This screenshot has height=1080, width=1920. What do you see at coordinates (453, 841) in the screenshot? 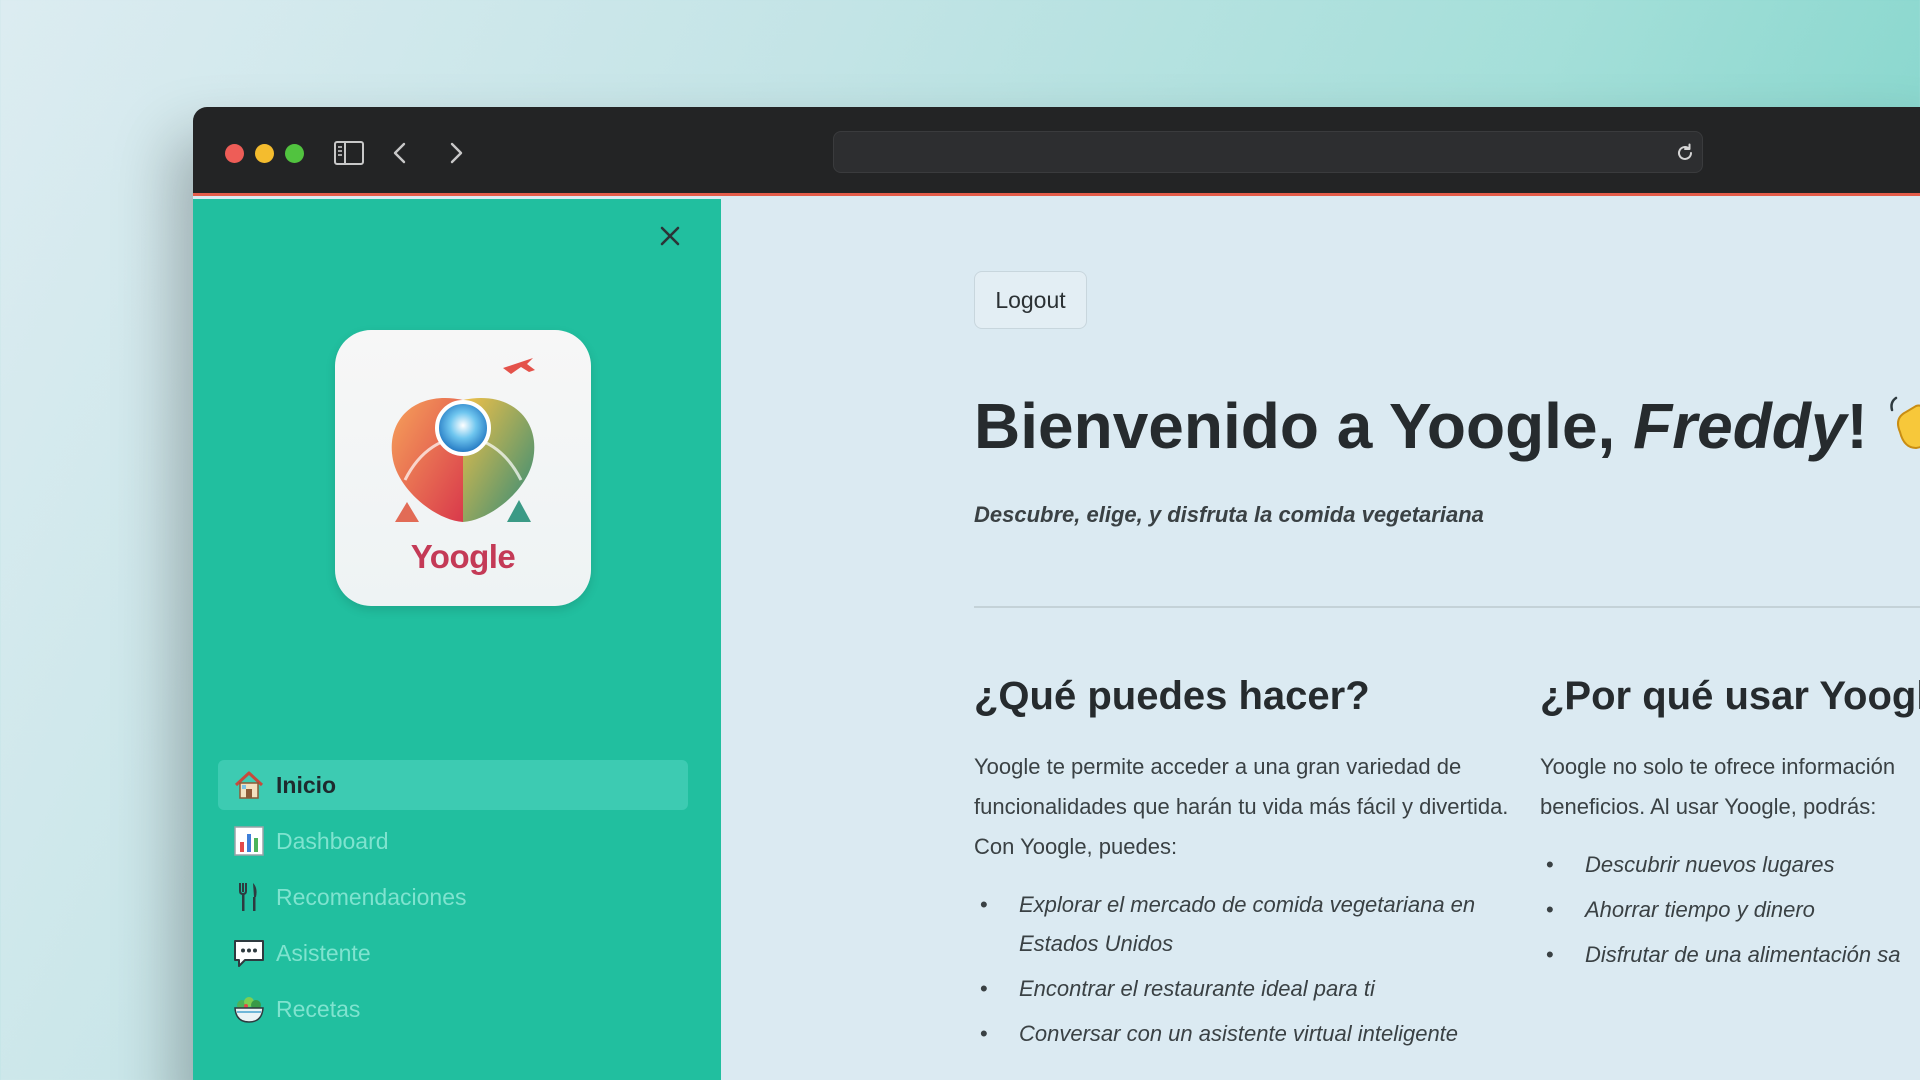
I see `sidebar-item-dashboard: Dashboard` at bounding box center [453, 841].